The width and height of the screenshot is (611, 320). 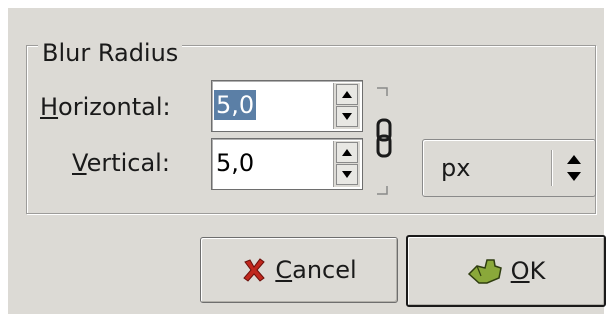 I want to click on horizontal-increment-button, so click(x=347, y=94).